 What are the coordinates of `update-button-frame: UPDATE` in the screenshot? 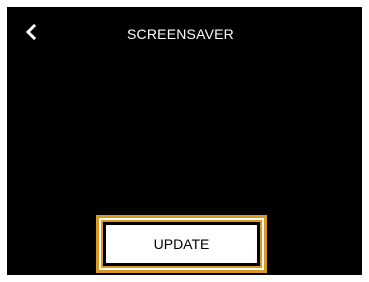 It's located at (181, 244).